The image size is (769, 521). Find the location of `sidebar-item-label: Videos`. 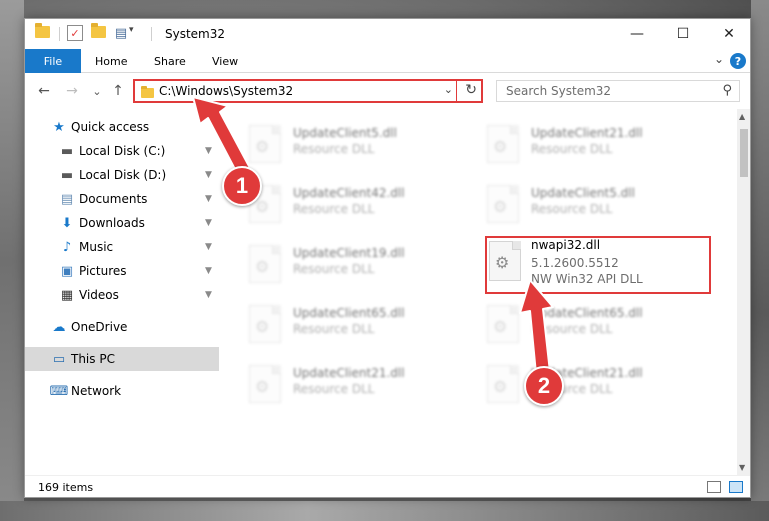

sidebar-item-label: Videos is located at coordinates (99, 295).